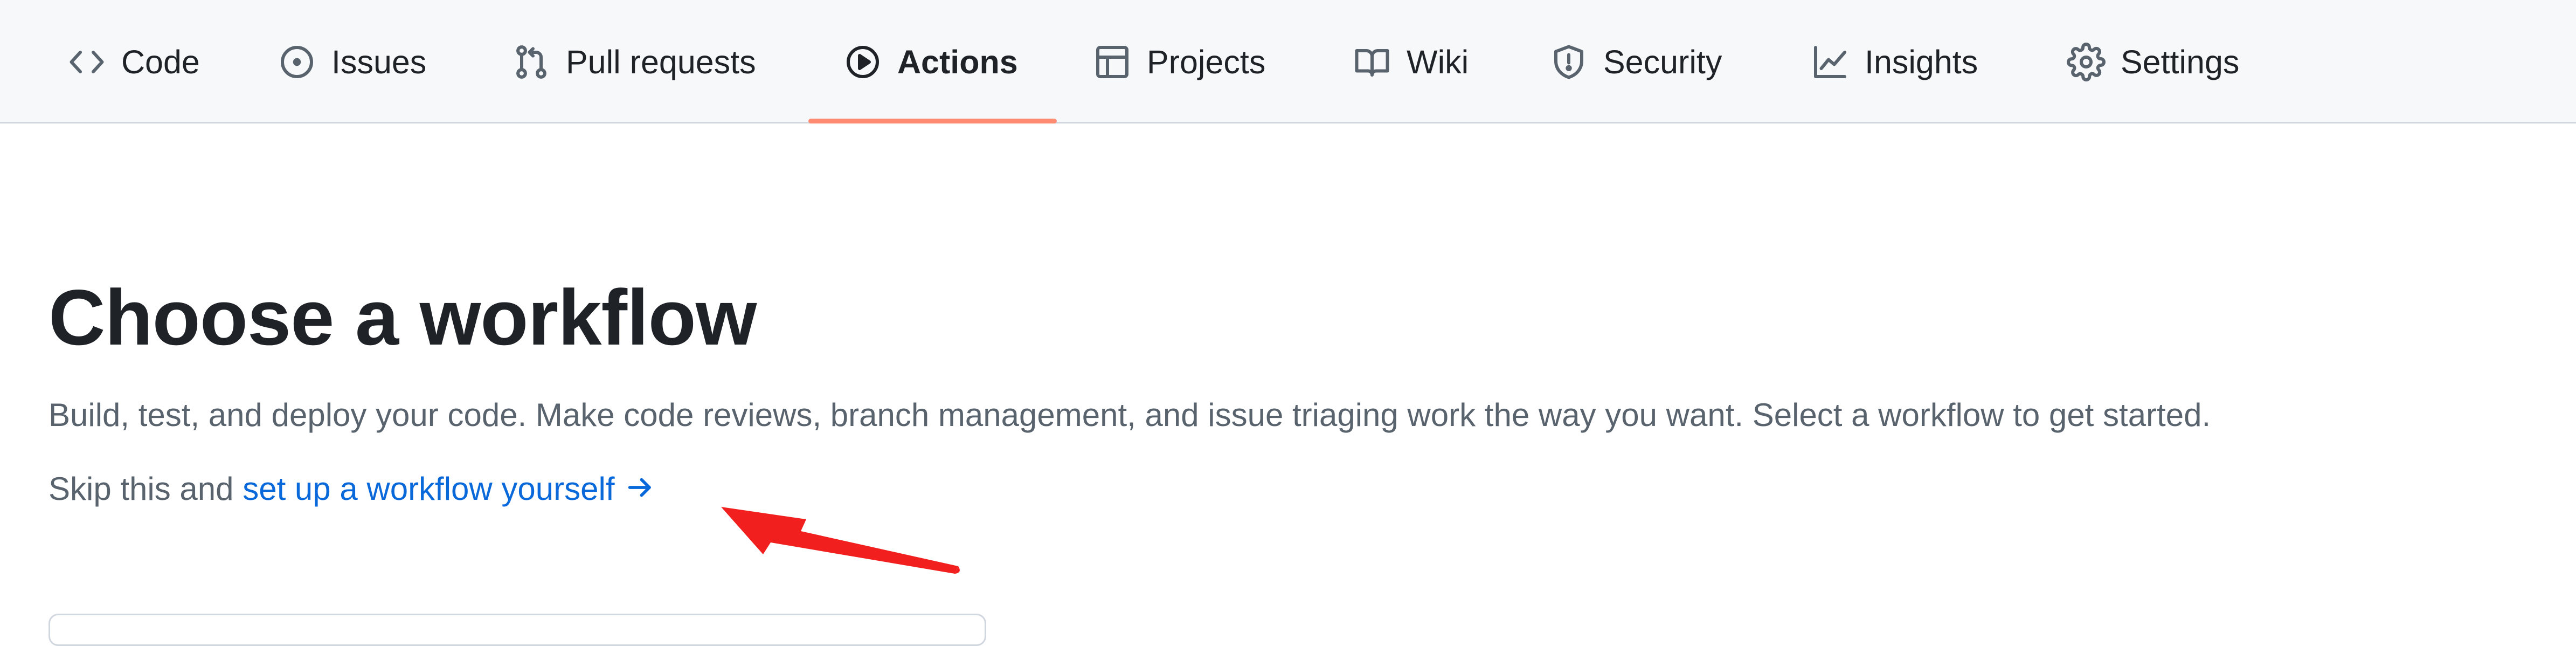 Image resolution: width=2576 pixels, height=646 pixels. What do you see at coordinates (1372, 62) in the screenshot?
I see `book-icon` at bounding box center [1372, 62].